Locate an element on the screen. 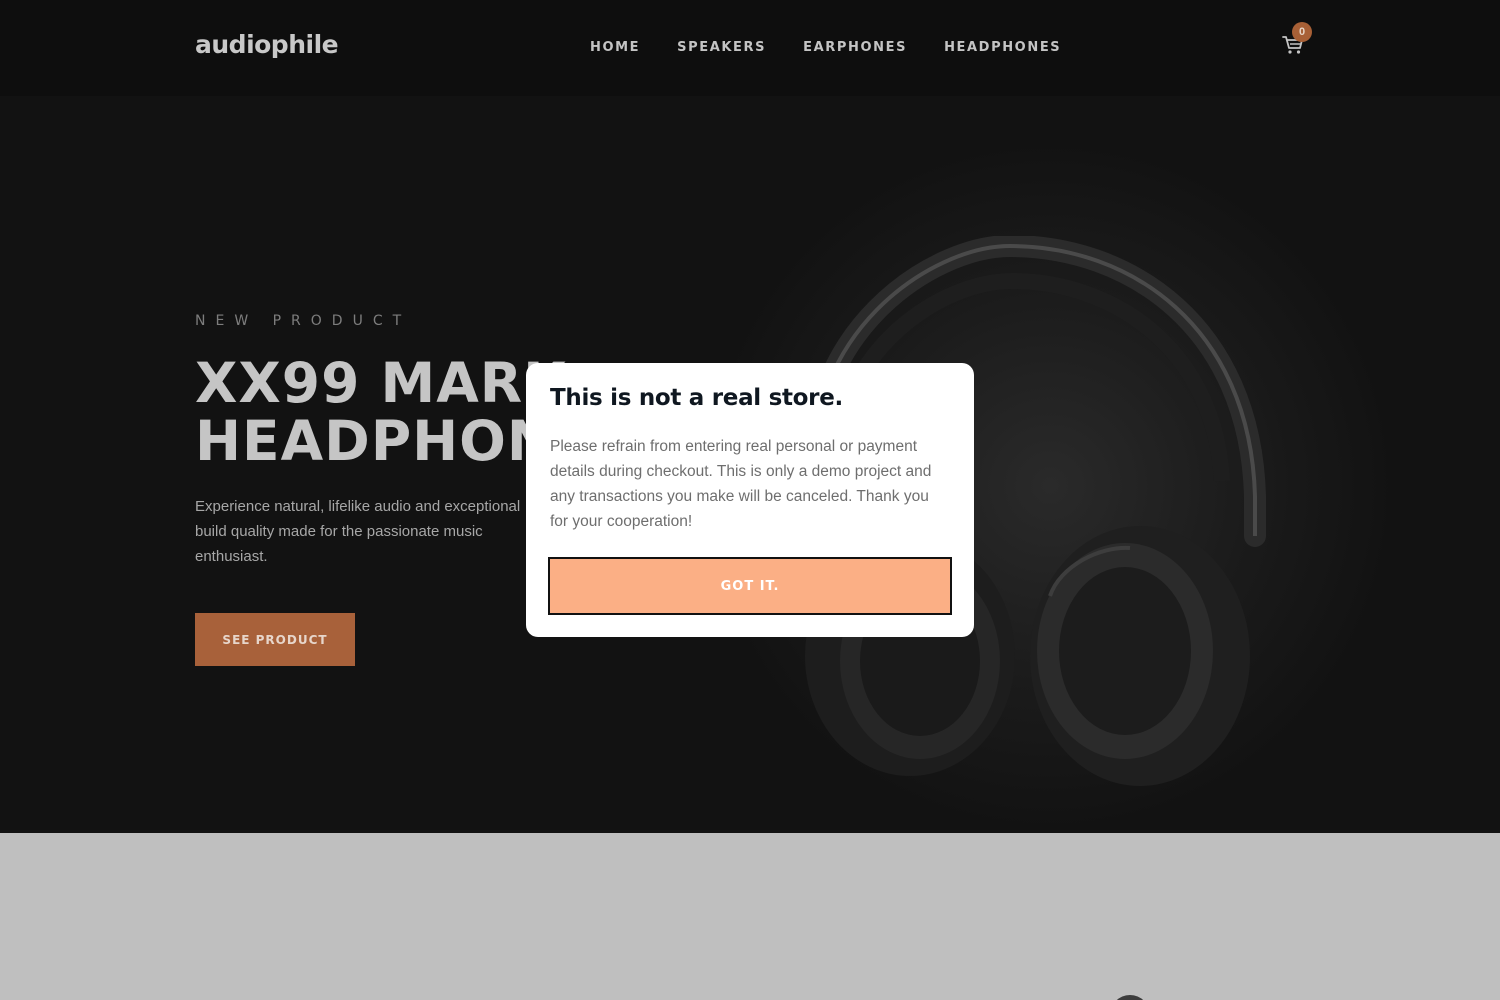 The width and height of the screenshot is (1500, 1000). product-image-partial is located at coordinates (1130, 997).